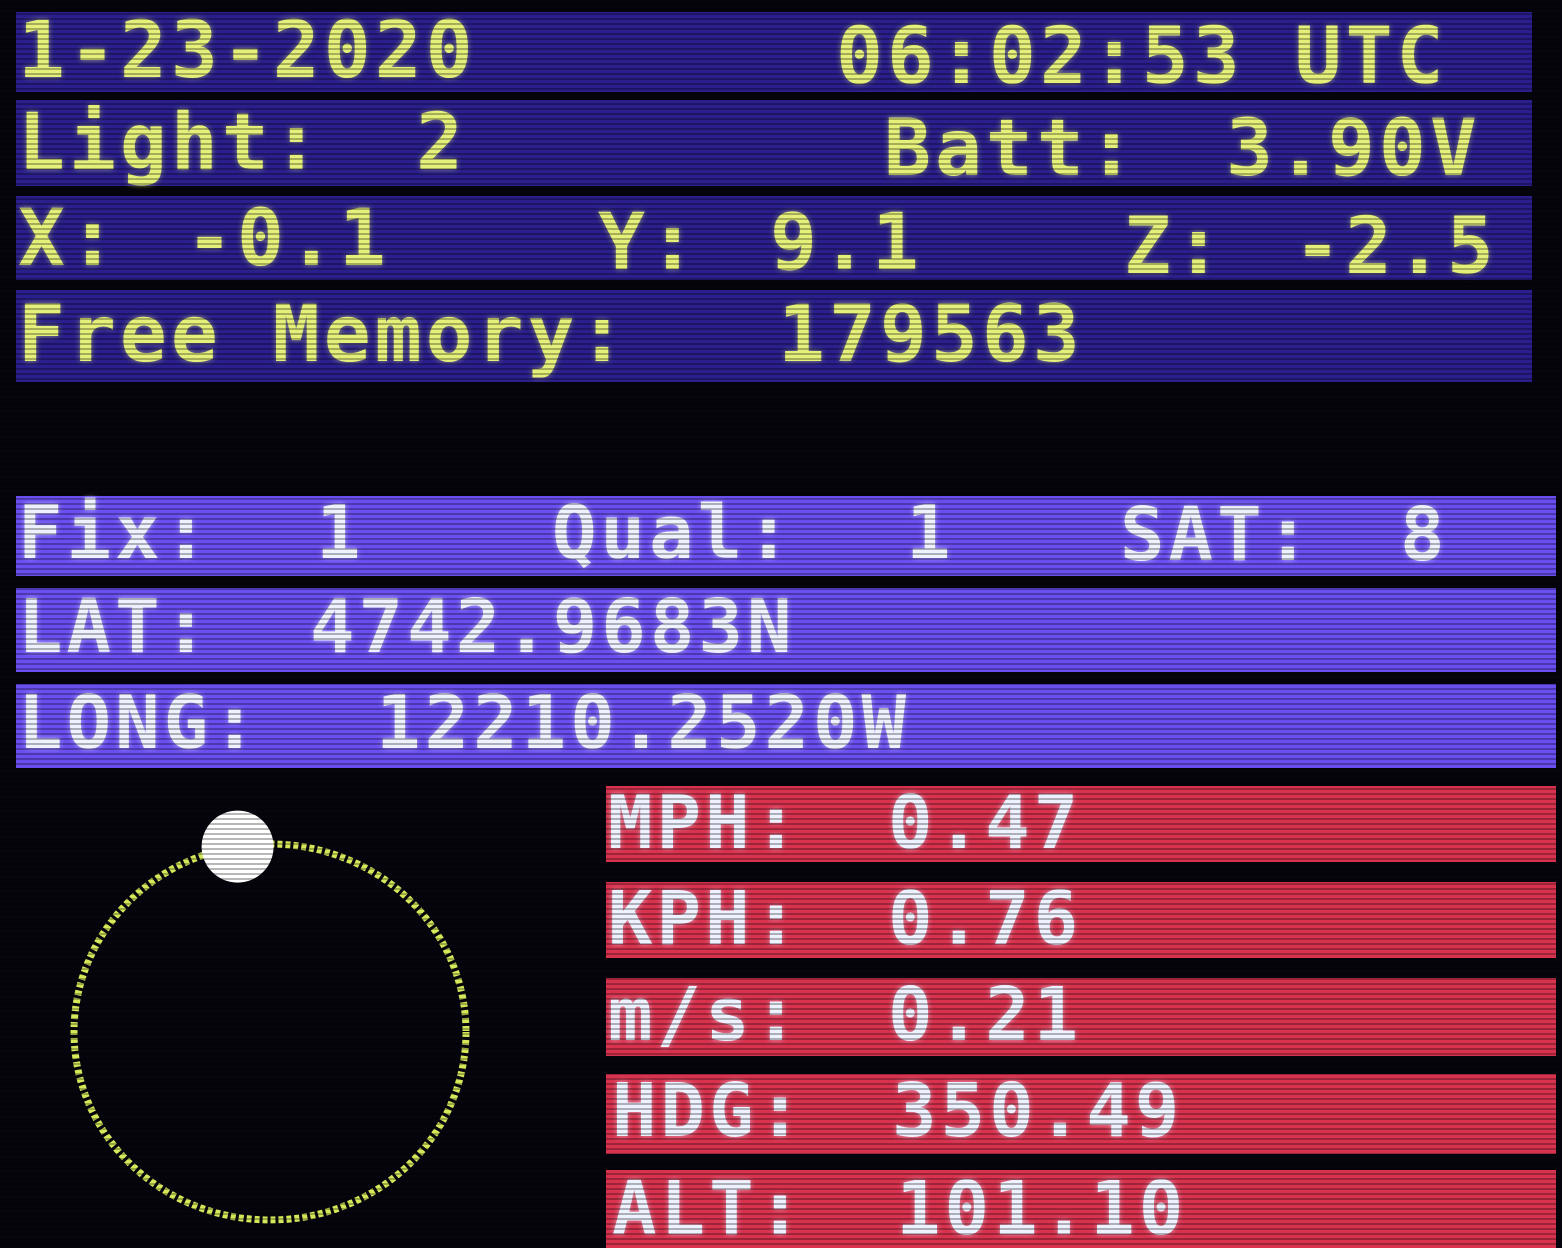 This screenshot has height=1248, width=1562. I want to click on long-label: LONG:, so click(139, 723).